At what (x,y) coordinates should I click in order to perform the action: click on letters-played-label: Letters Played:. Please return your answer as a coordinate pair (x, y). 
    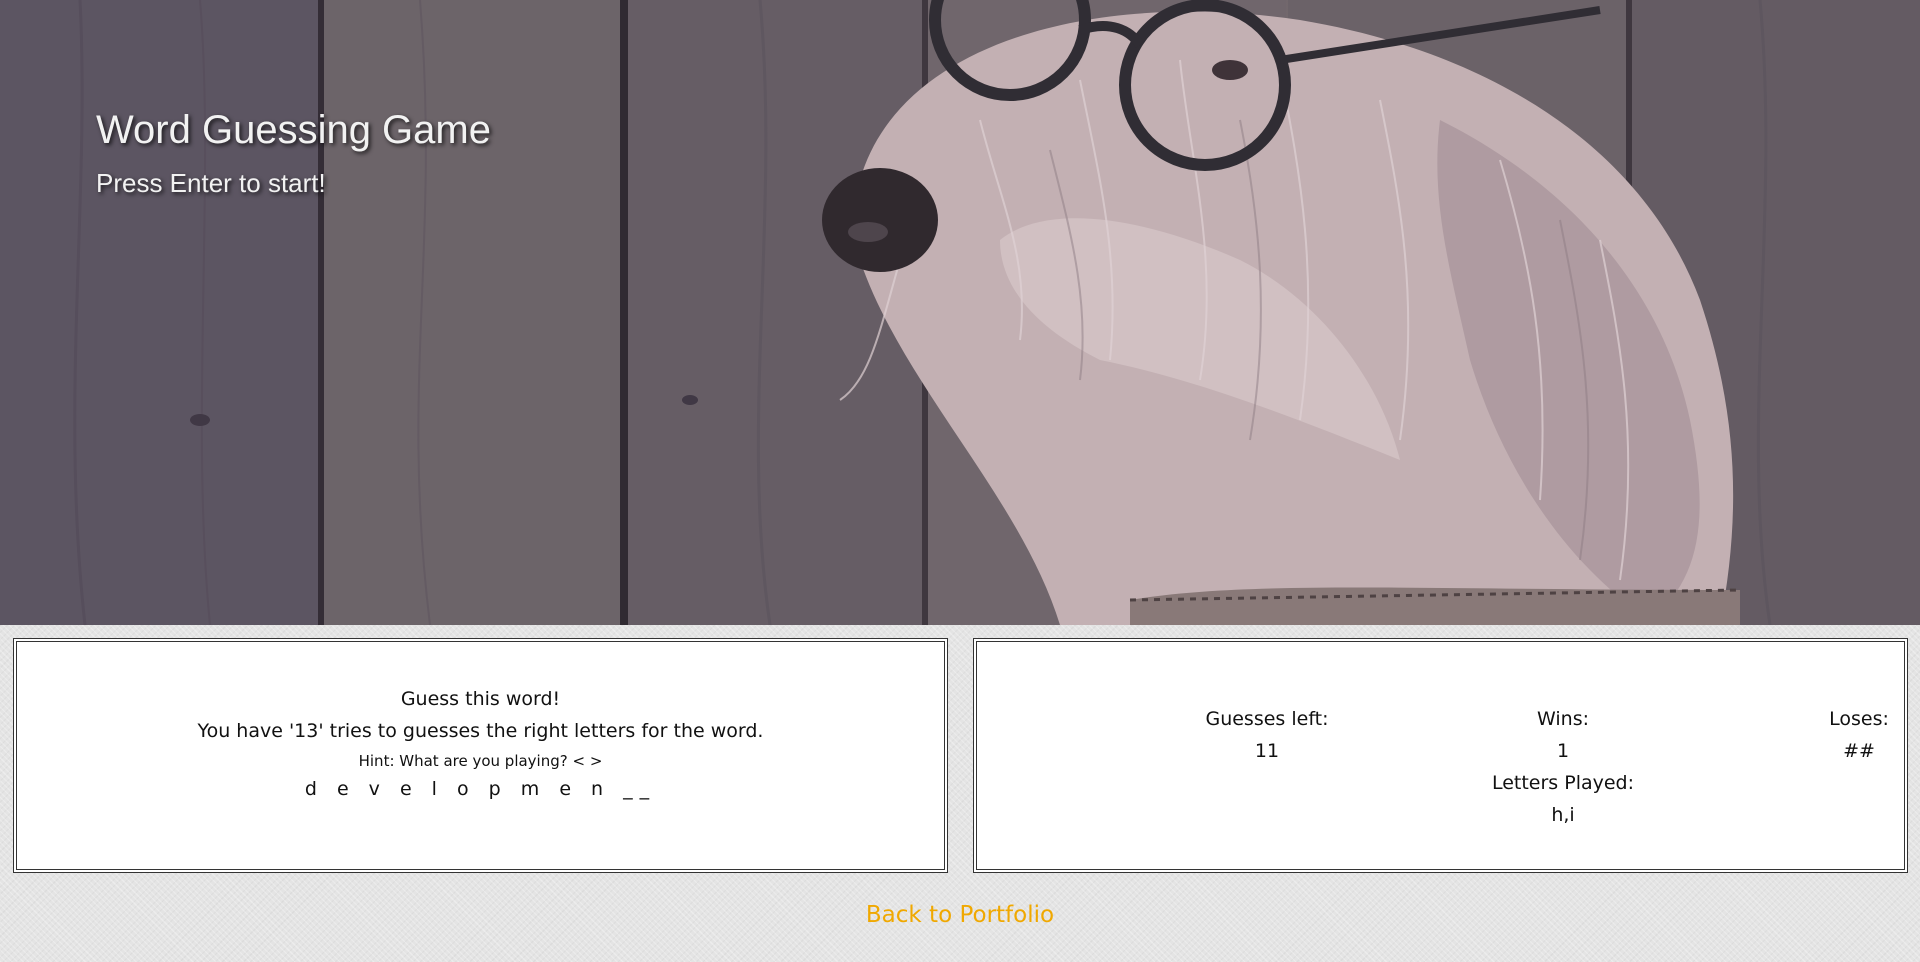
    Looking at the image, I should click on (1563, 783).